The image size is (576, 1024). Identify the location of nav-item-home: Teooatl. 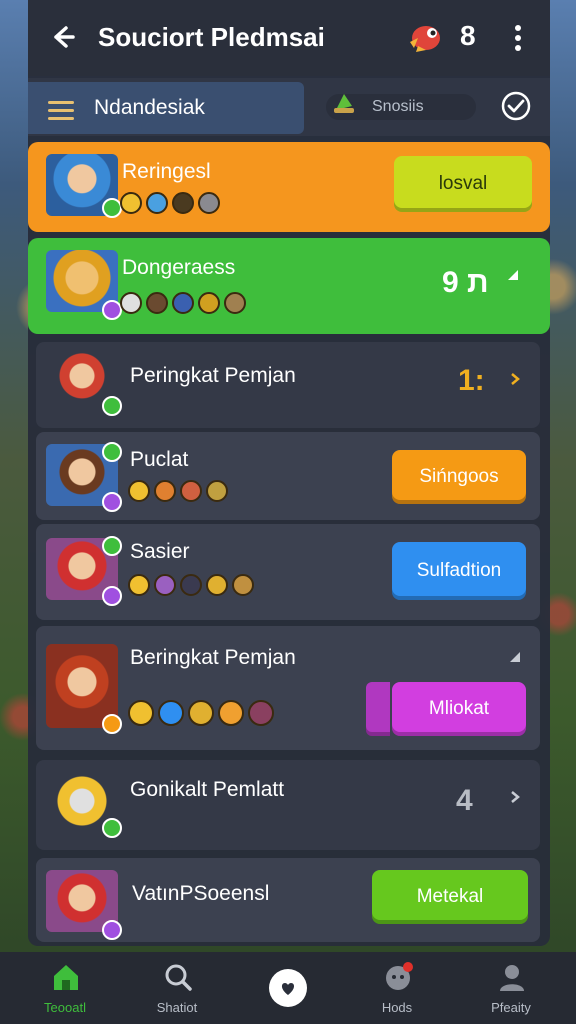
(65, 990).